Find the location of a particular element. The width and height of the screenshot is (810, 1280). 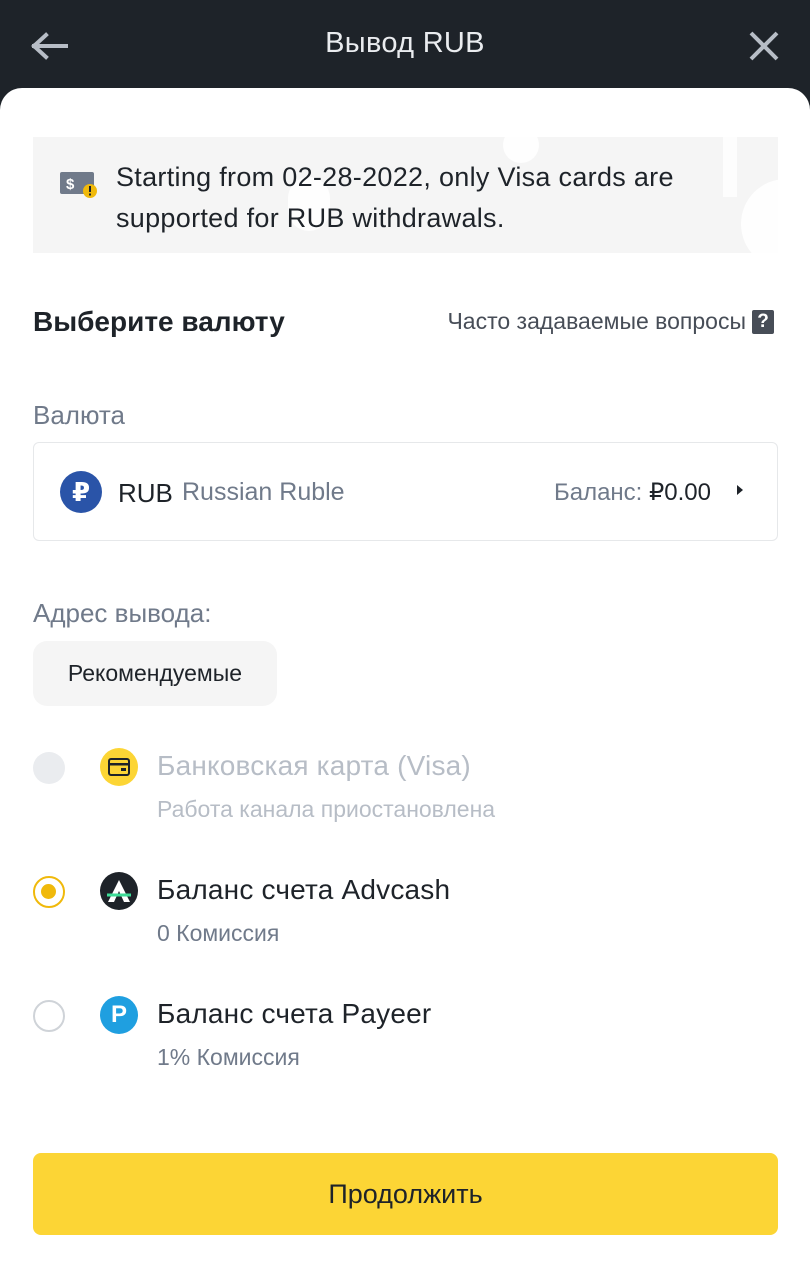

balance: Баланс: ₽0.00 is located at coordinates (632, 492).